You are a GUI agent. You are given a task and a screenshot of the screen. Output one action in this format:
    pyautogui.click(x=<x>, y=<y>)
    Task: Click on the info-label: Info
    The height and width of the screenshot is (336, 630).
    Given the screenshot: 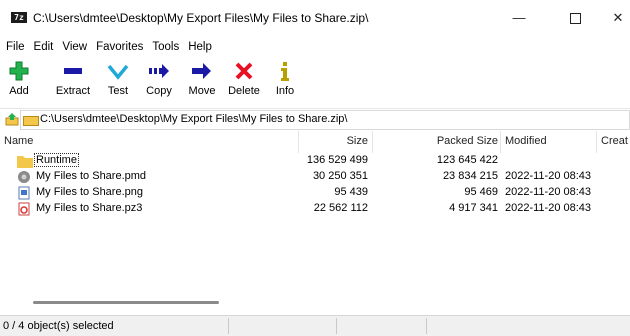 What is the action you would take?
    pyautogui.click(x=285, y=91)
    